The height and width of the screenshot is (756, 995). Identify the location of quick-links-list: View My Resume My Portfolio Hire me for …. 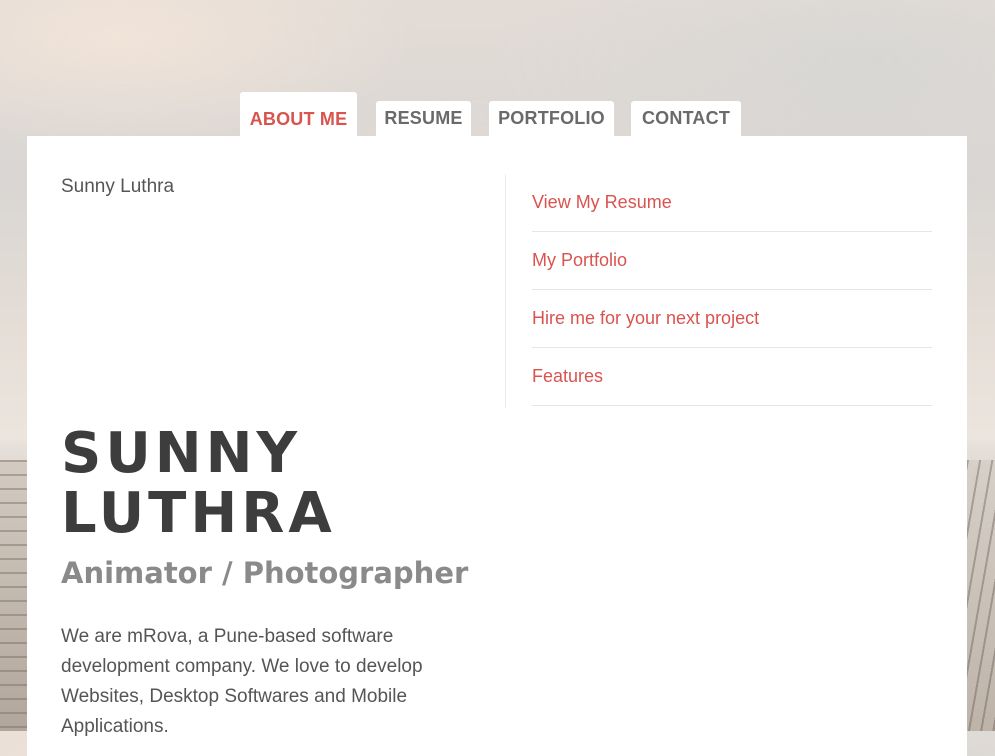
(732, 290).